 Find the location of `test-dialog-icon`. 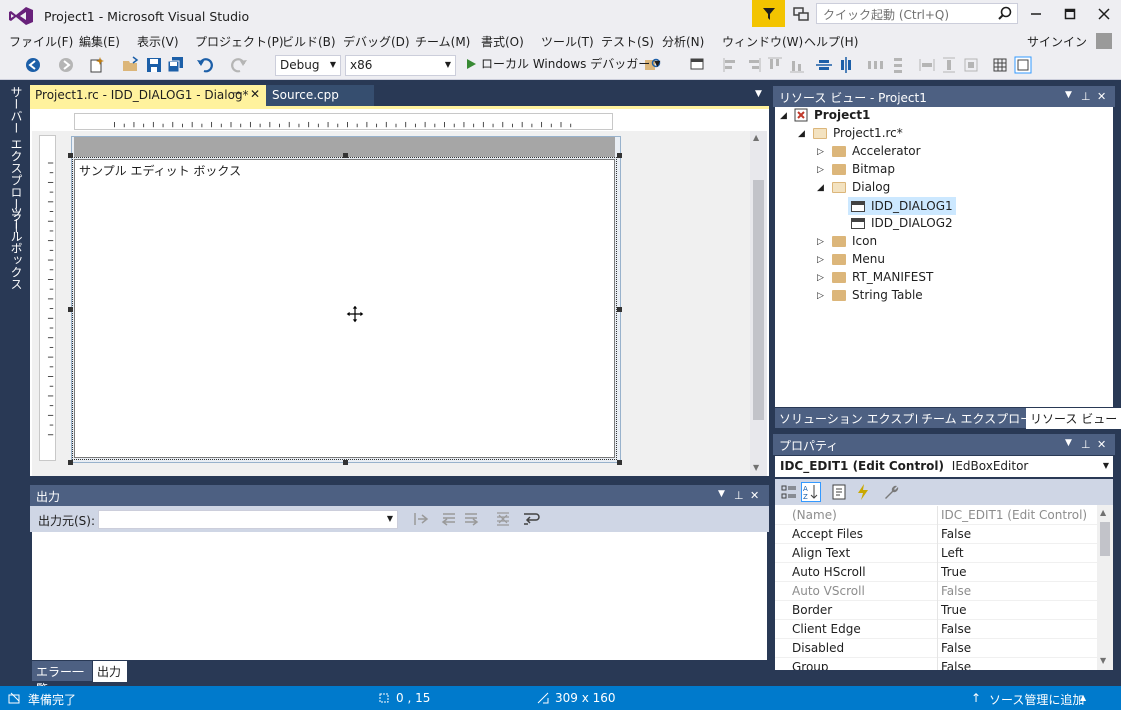

test-dialog-icon is located at coordinates (697, 65).